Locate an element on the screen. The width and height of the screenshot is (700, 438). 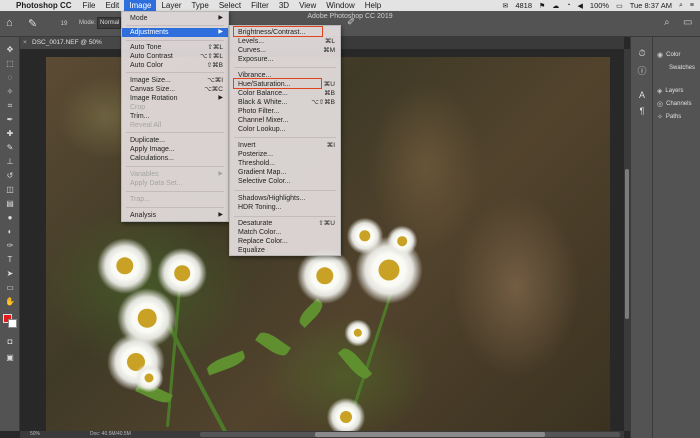
brush-size: 19 is located at coordinates (64, 24).